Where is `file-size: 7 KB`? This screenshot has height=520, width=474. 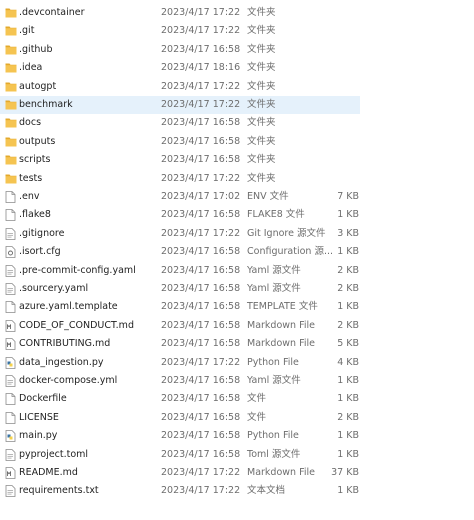
file-size: 7 KB is located at coordinates (348, 196).